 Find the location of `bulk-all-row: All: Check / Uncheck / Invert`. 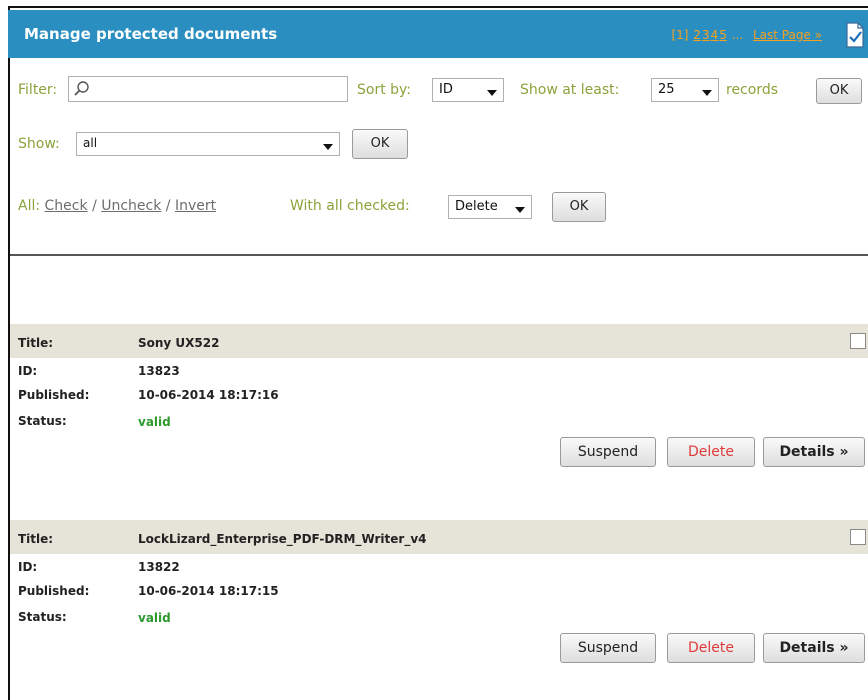

bulk-all-row: All: Check / Uncheck / Invert is located at coordinates (117, 206).